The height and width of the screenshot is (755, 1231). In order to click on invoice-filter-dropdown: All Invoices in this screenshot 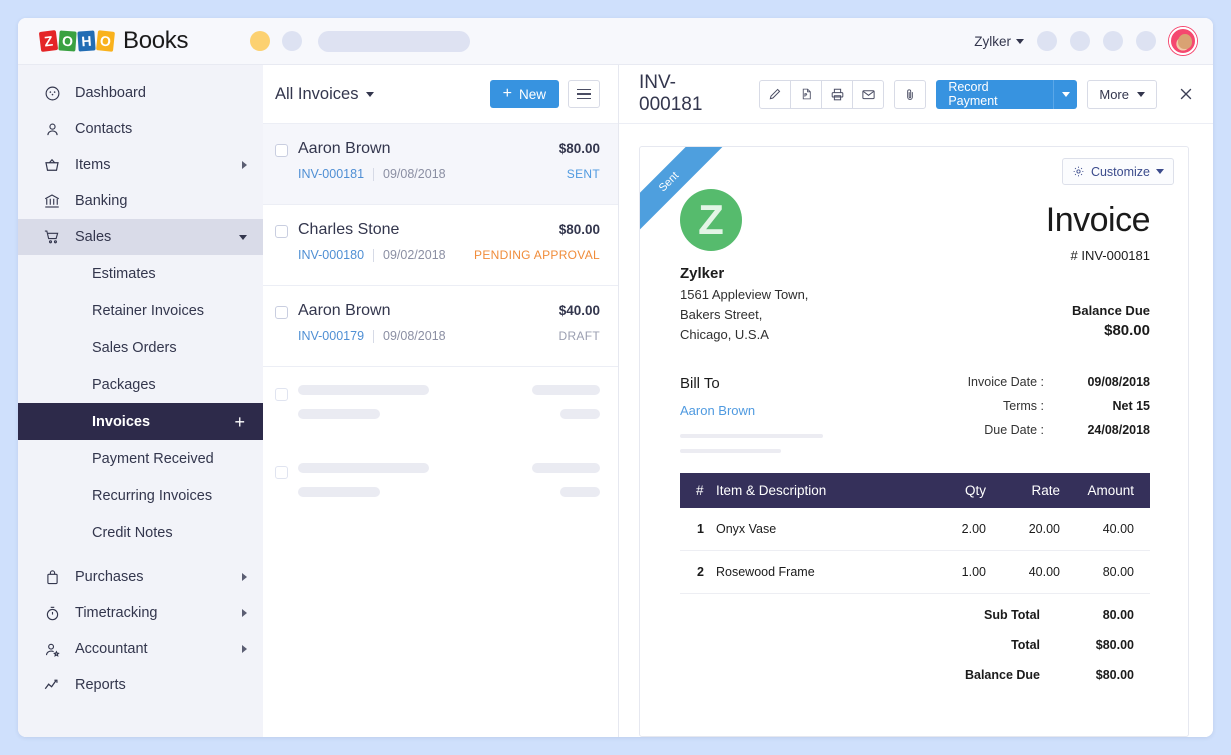, I will do `click(325, 94)`.